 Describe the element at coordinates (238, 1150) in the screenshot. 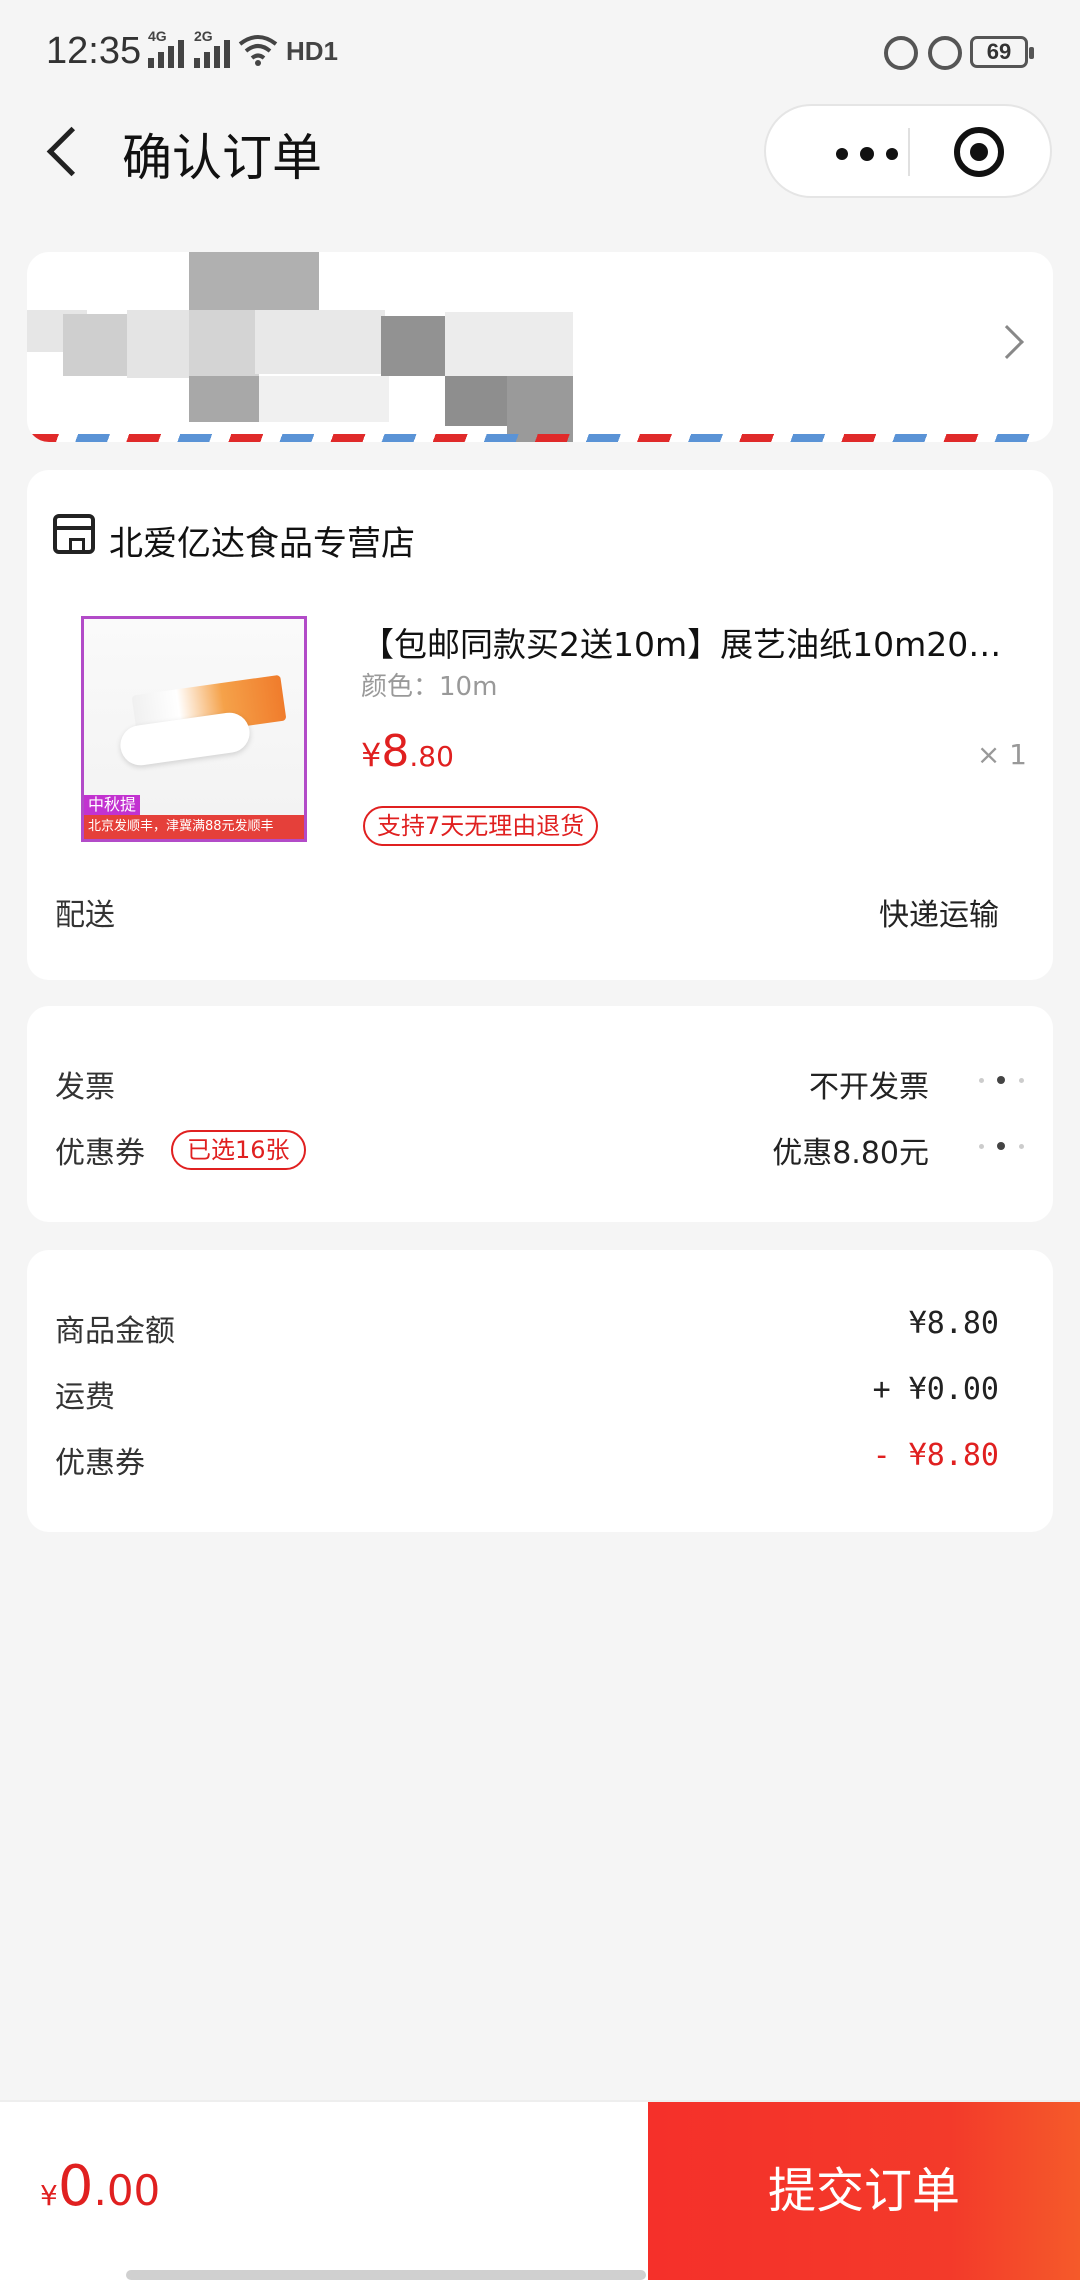

I see `coupon-selected-badge: 已选16张` at that location.